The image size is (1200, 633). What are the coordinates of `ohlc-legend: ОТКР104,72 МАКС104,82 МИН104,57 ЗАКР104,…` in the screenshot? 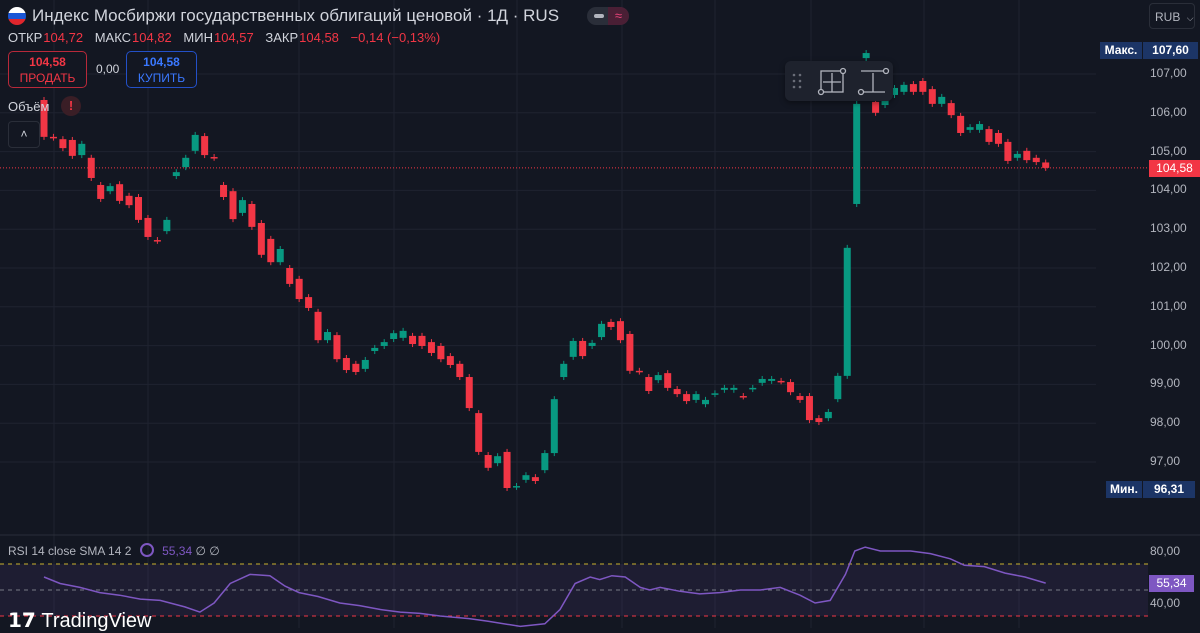 It's located at (228, 37).